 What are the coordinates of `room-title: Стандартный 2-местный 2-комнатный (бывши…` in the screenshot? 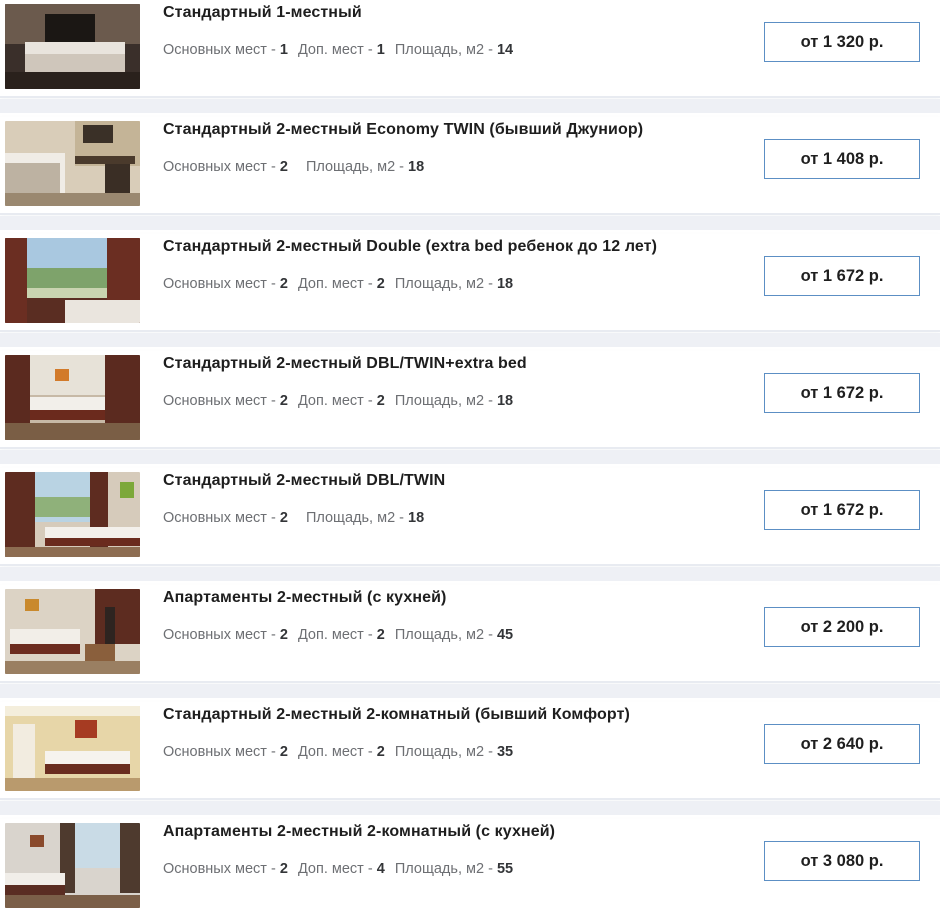 It's located at (396, 715).